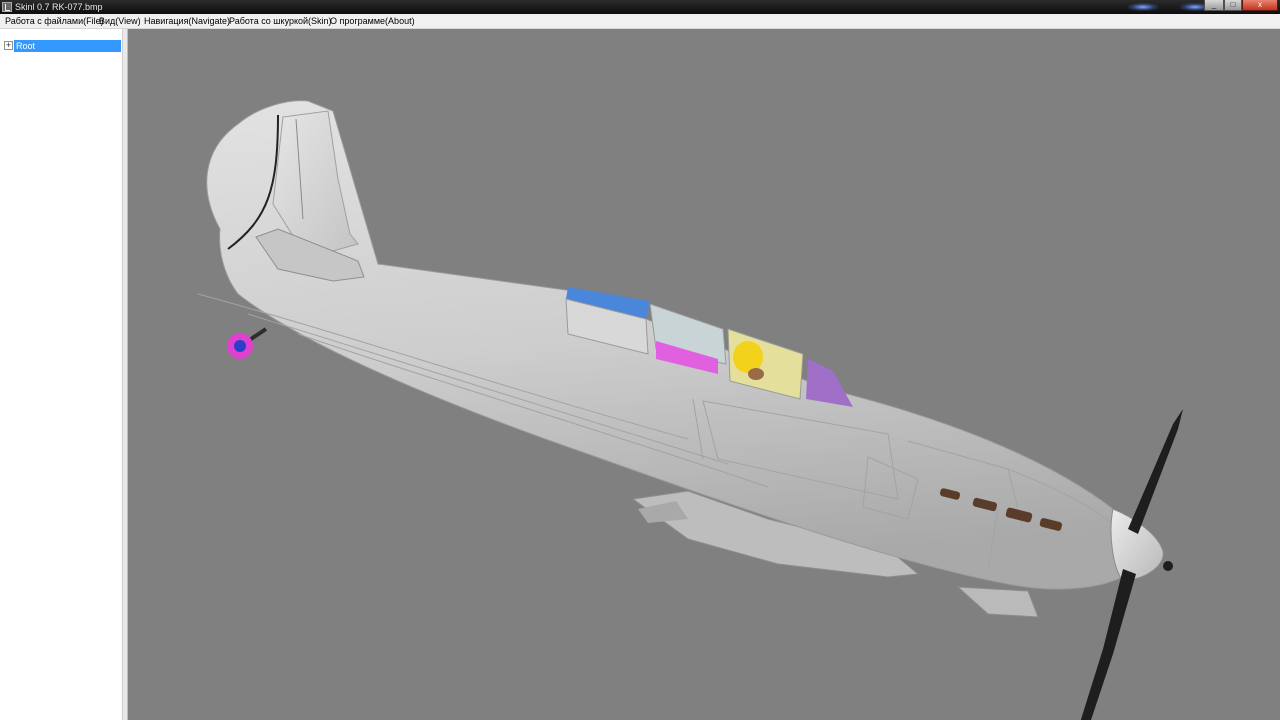 This screenshot has width=1280, height=720. What do you see at coordinates (640, 7) in the screenshot?
I see `title-bar: Skinl 0.7 RK-077.bmp _ □ x` at bounding box center [640, 7].